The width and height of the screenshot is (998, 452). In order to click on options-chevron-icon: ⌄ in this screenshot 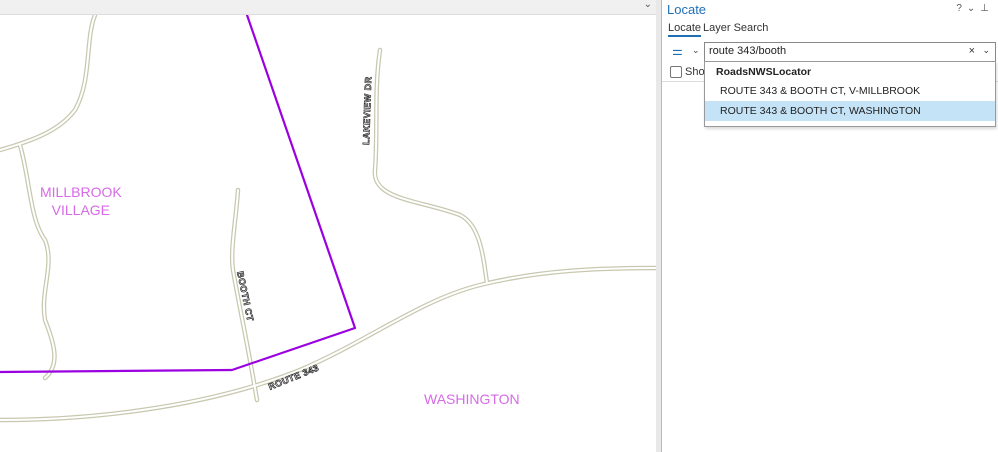, I will do `click(973, 8)`.